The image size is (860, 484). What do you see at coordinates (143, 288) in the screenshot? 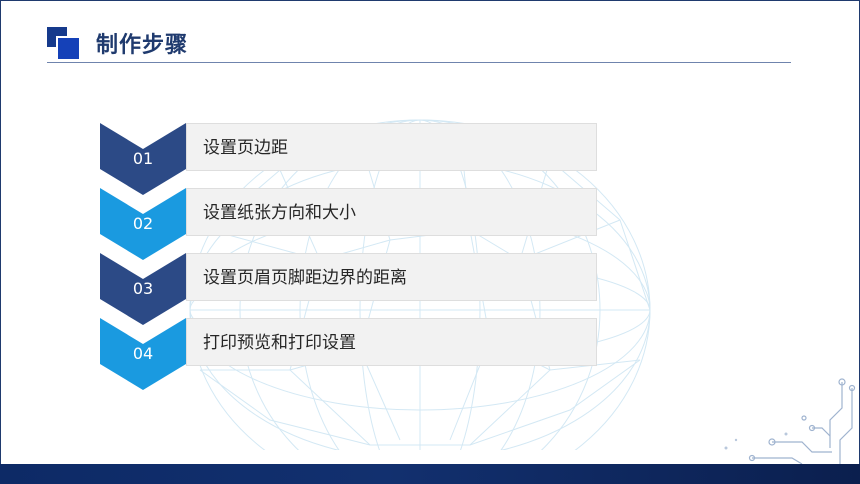
I see `step-number-3: 03` at bounding box center [143, 288].